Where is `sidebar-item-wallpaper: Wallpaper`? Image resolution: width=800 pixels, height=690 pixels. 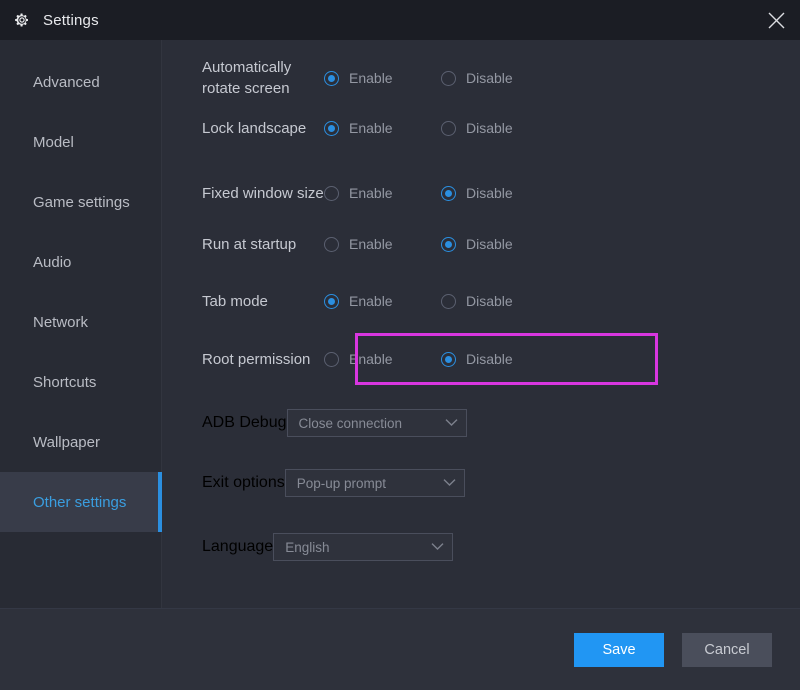 sidebar-item-wallpaper: Wallpaper is located at coordinates (80, 442).